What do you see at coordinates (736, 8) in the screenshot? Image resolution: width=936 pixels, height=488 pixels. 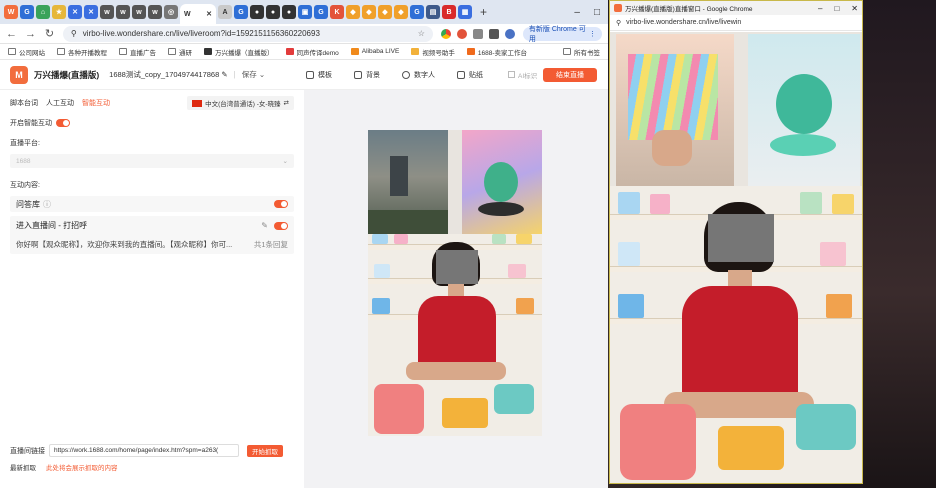 I see `popup-titlebar: 万兴播爆(直播版)直播窗口 - Google Chrome – □ ✕` at bounding box center [736, 8].